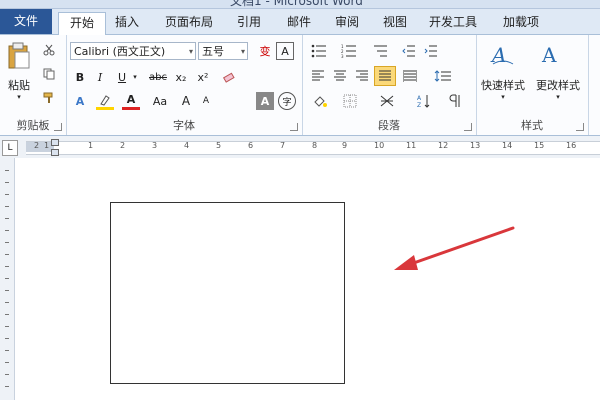  What do you see at coordinates (532, 125) in the screenshot?
I see `styles-group-label: 样式` at bounding box center [532, 125].